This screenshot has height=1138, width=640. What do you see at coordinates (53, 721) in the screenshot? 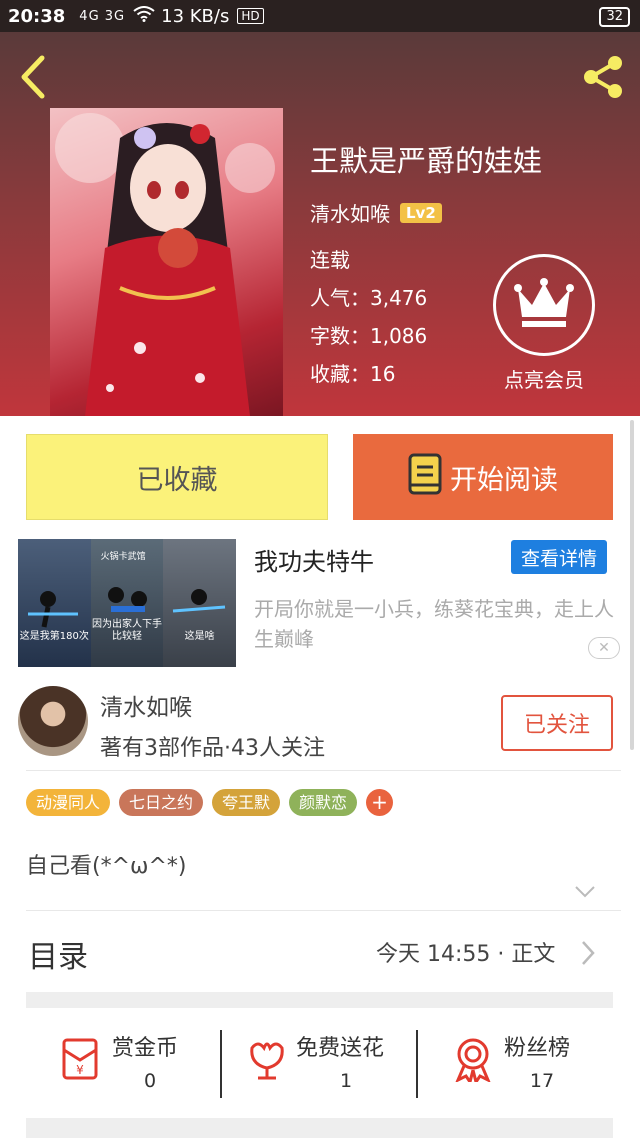
I see `avatar` at bounding box center [53, 721].